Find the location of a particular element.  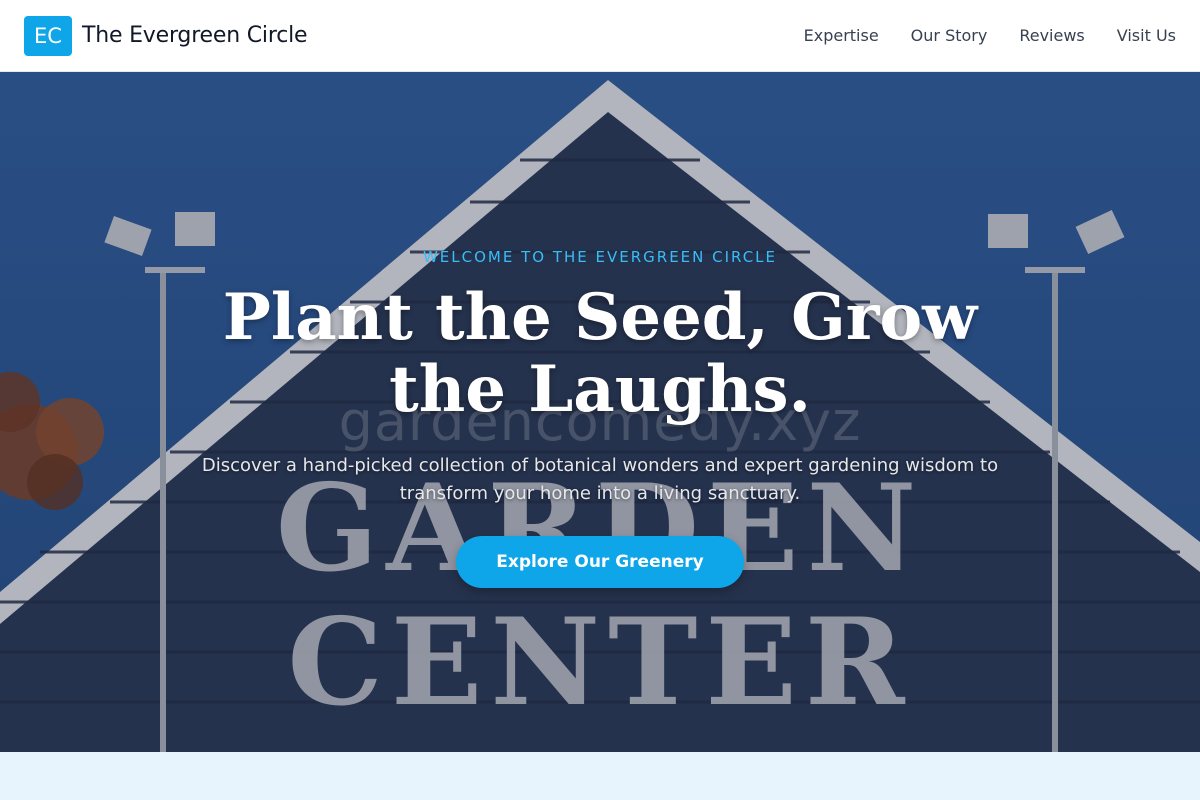

nav-link-expertise: Expertise is located at coordinates (841, 35).